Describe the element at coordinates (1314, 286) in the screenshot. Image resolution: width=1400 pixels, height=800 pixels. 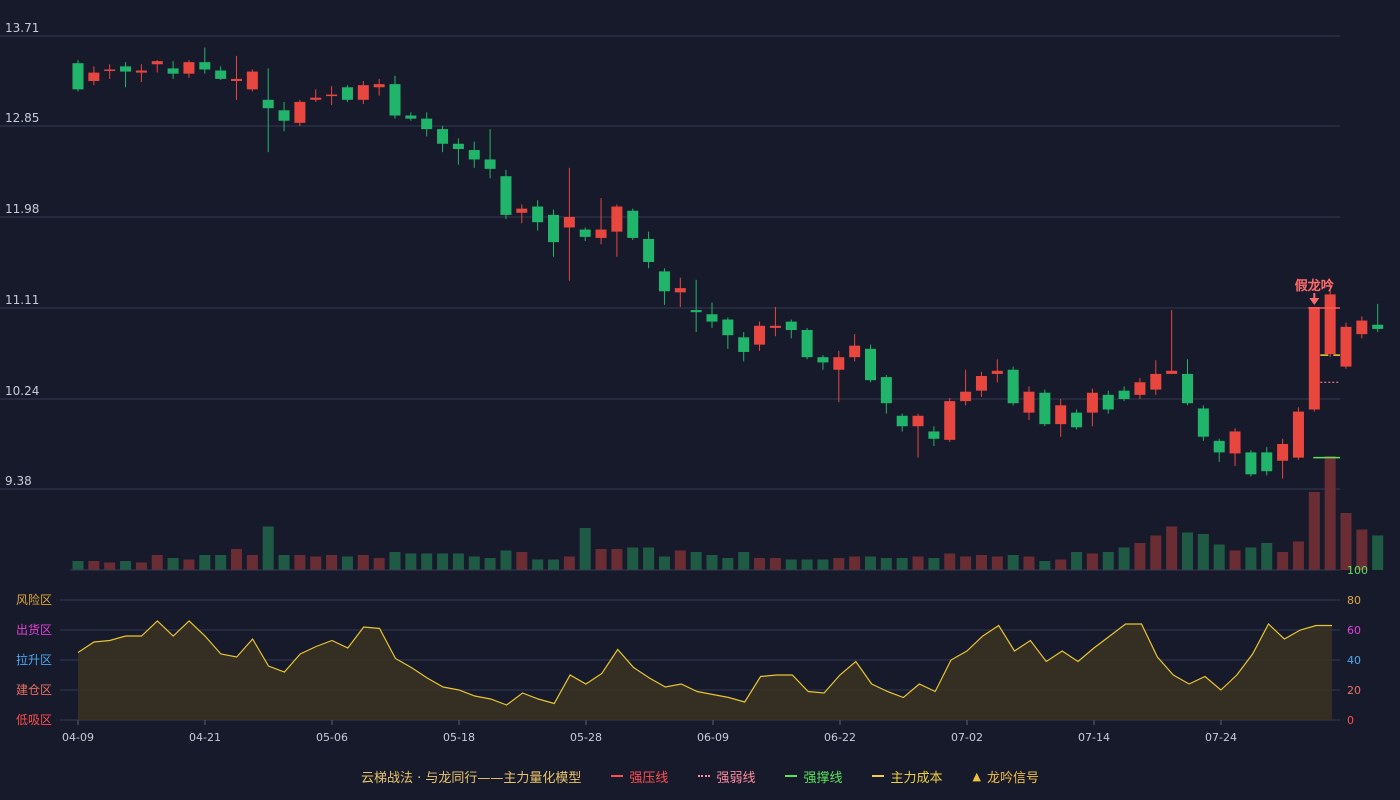
I see `signal-label: 假龙吟` at that location.